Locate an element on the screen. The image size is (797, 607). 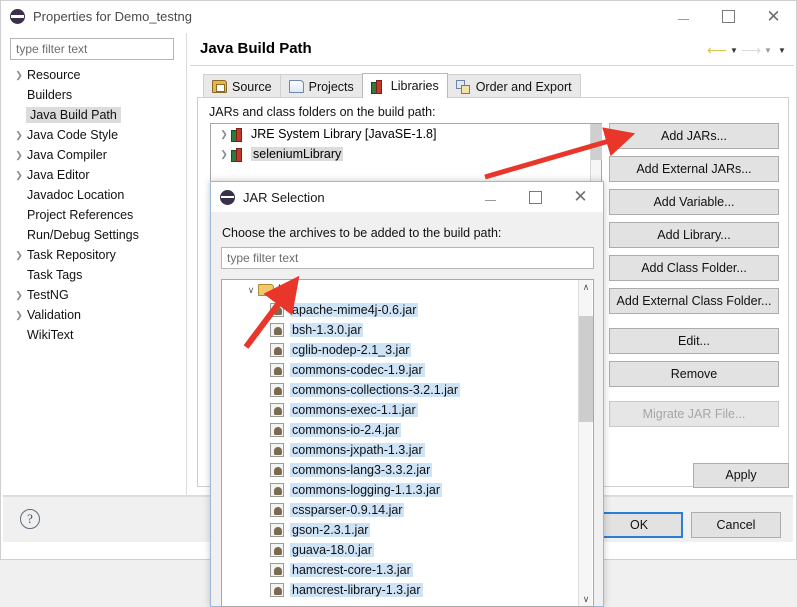
jar-tree-scrollbar: ∧ ∨ is located at coordinates (585, 443).